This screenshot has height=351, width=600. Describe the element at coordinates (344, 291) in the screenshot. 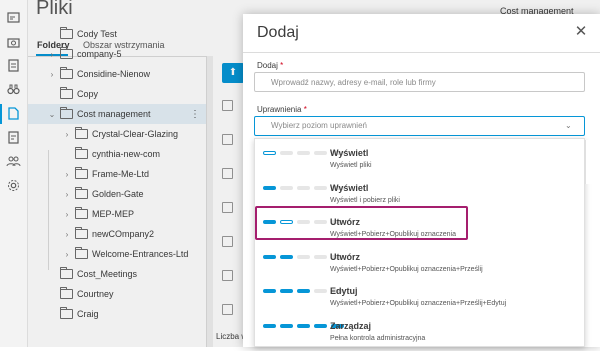

I see `permission-option-title: Edytuj` at that location.